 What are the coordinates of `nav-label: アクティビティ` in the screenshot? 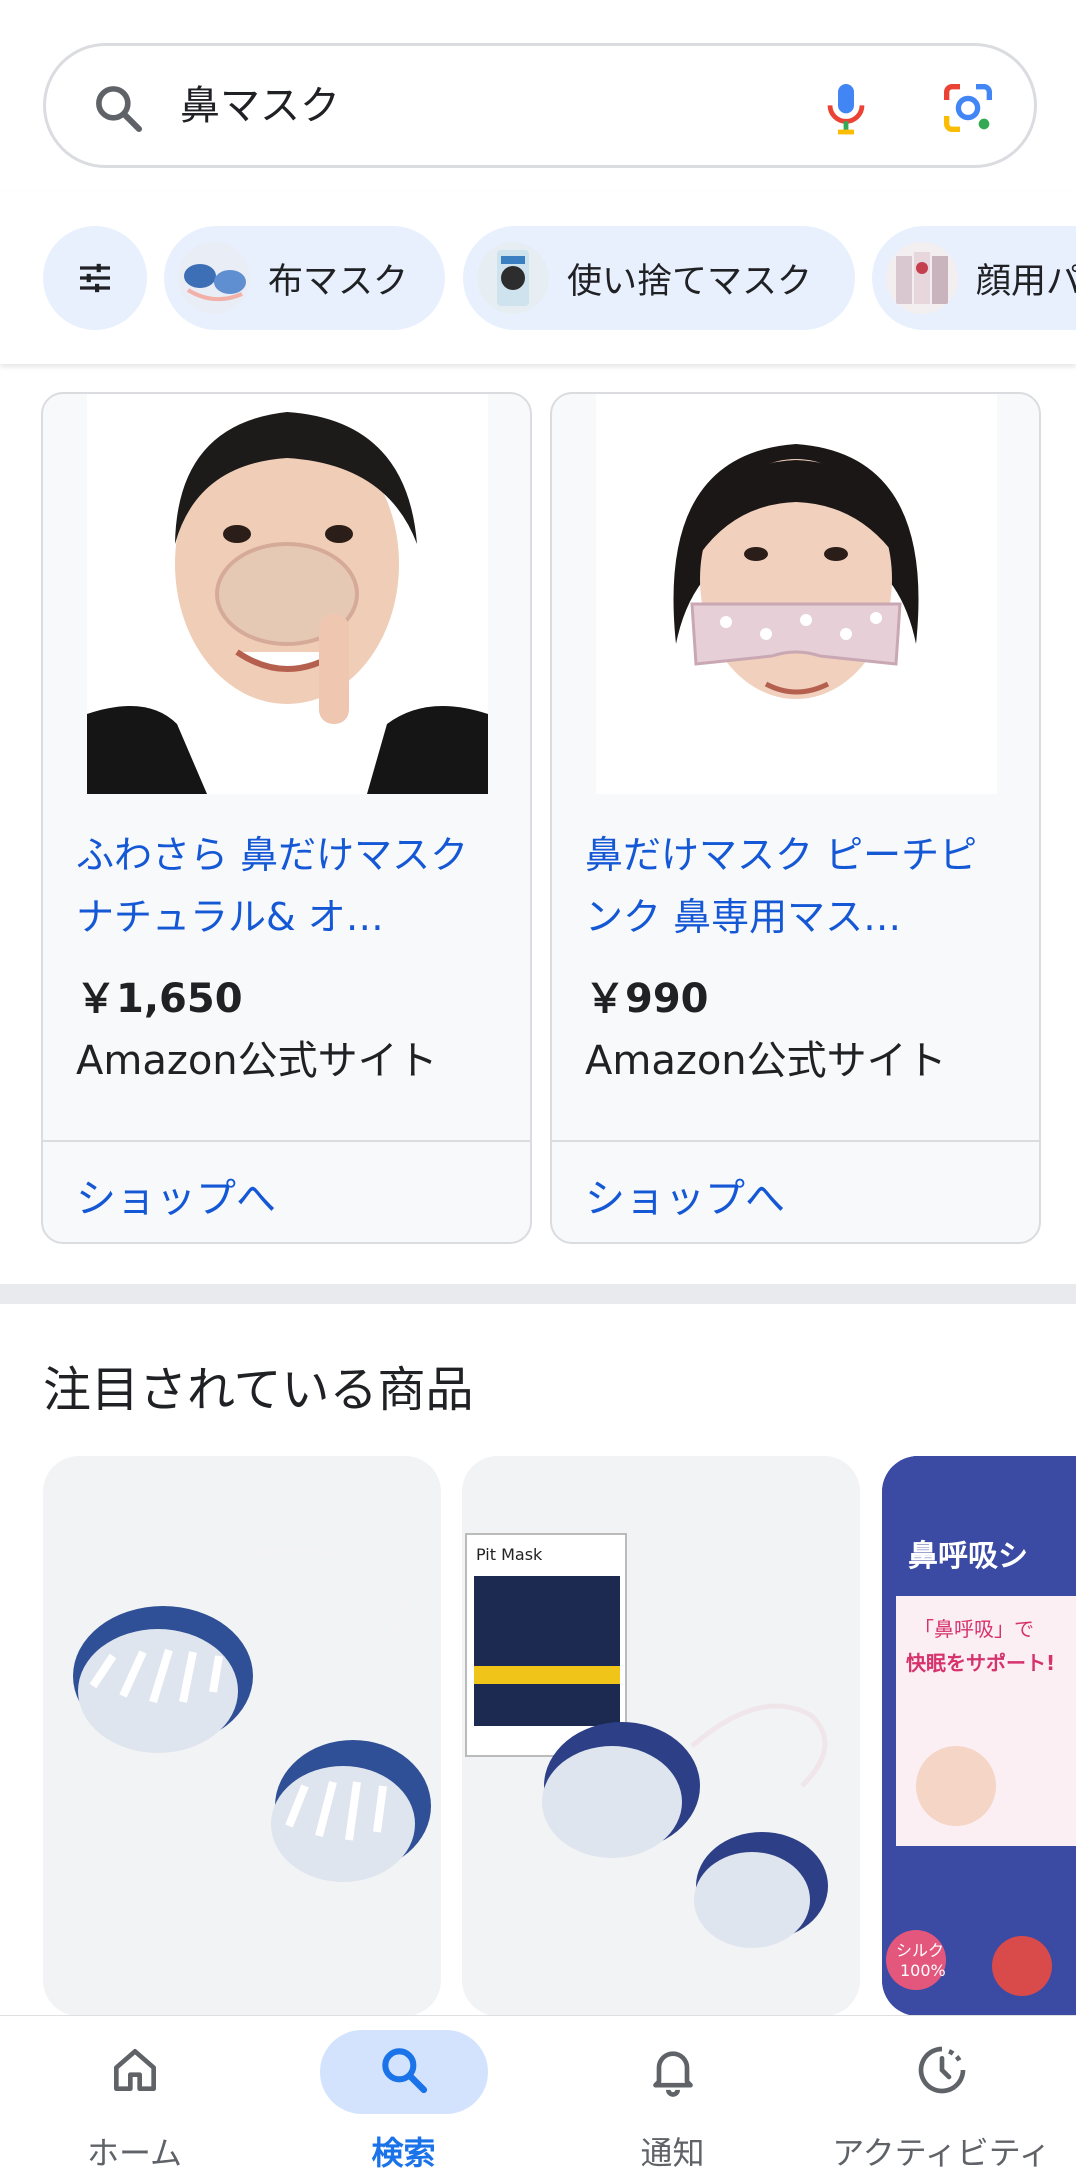 It's located at (941, 2152).